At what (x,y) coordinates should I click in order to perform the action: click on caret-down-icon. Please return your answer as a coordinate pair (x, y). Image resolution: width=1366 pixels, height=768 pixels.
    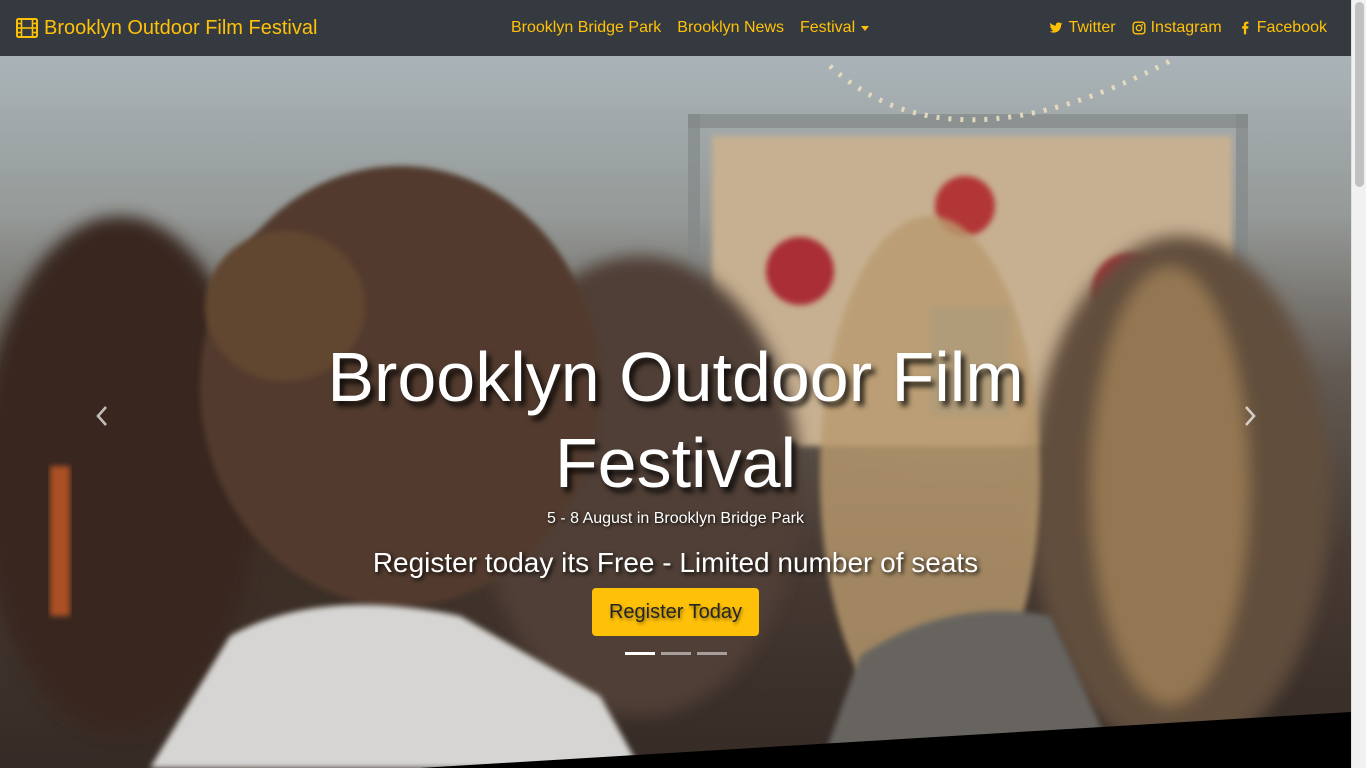
    Looking at the image, I should click on (865, 28).